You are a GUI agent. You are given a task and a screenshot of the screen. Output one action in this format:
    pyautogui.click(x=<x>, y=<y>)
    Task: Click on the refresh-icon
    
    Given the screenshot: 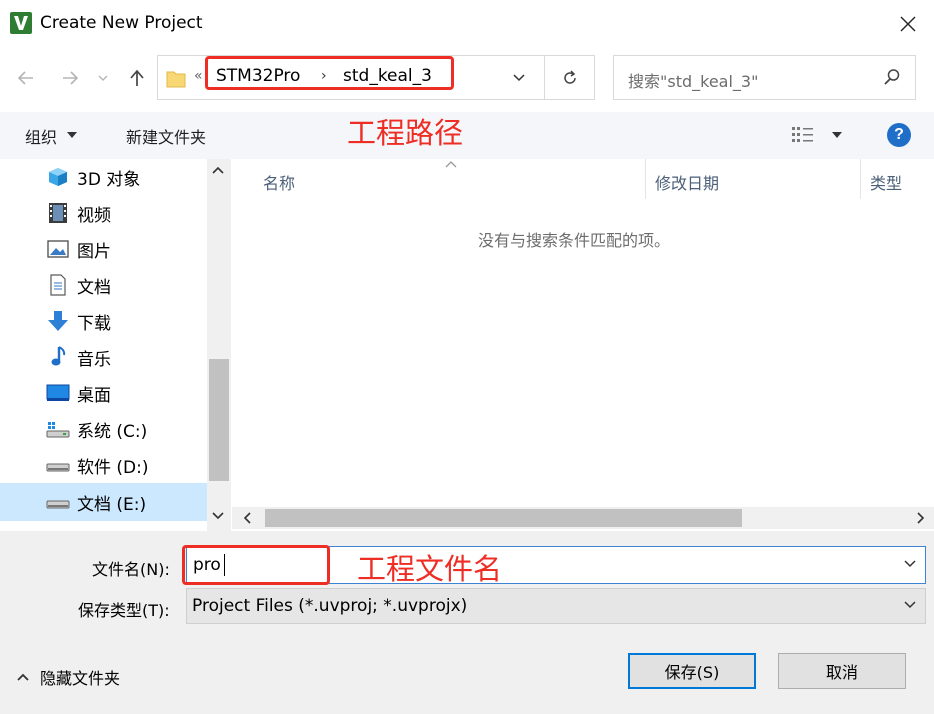 What is the action you would take?
    pyautogui.click(x=570, y=77)
    